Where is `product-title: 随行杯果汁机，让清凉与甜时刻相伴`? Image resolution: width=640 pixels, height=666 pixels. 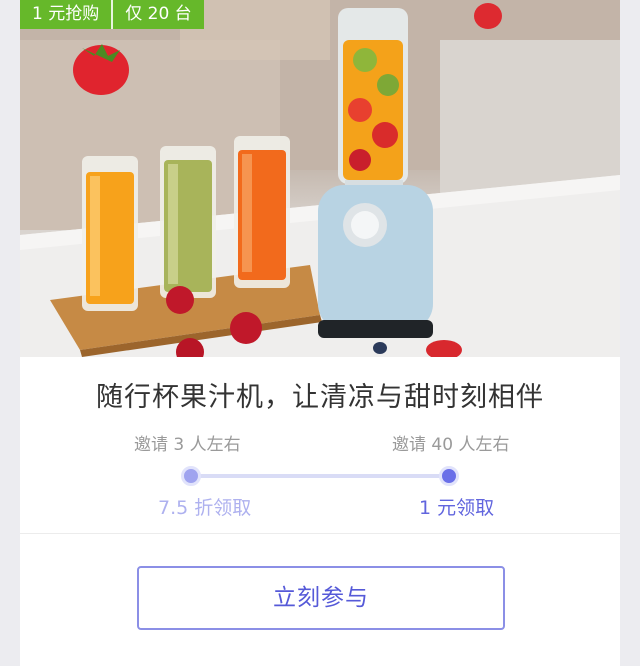
product-title: 随行杯果汁机，让清凉与甜时刻相伴 is located at coordinates (320, 397).